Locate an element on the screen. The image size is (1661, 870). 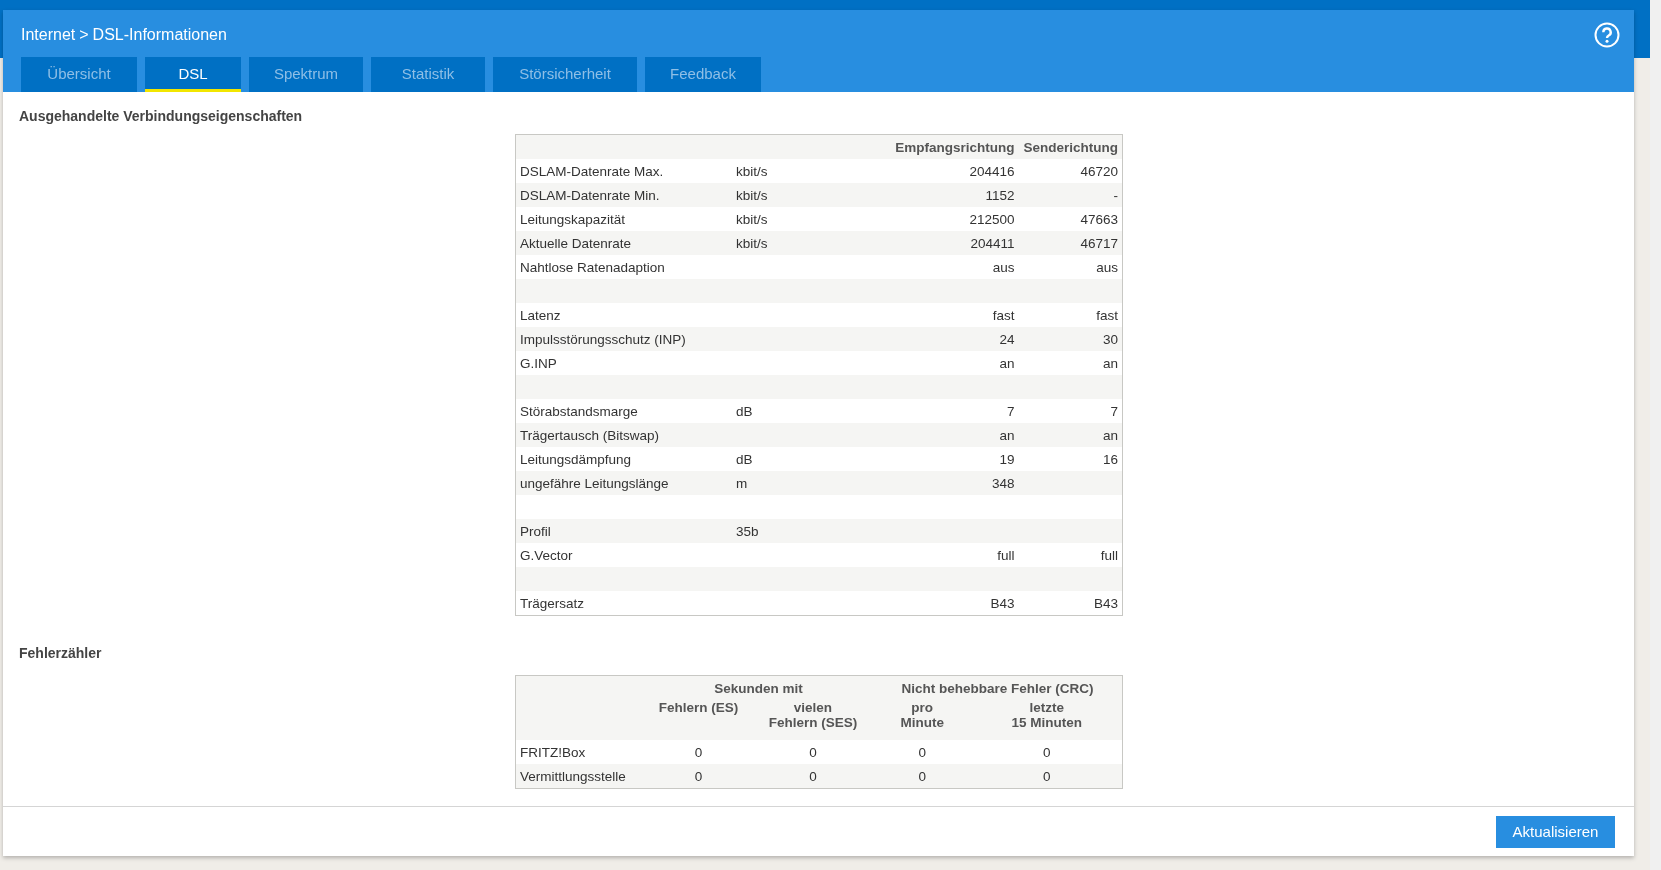
refresh-button: Aktualisieren is located at coordinates (1555, 831).